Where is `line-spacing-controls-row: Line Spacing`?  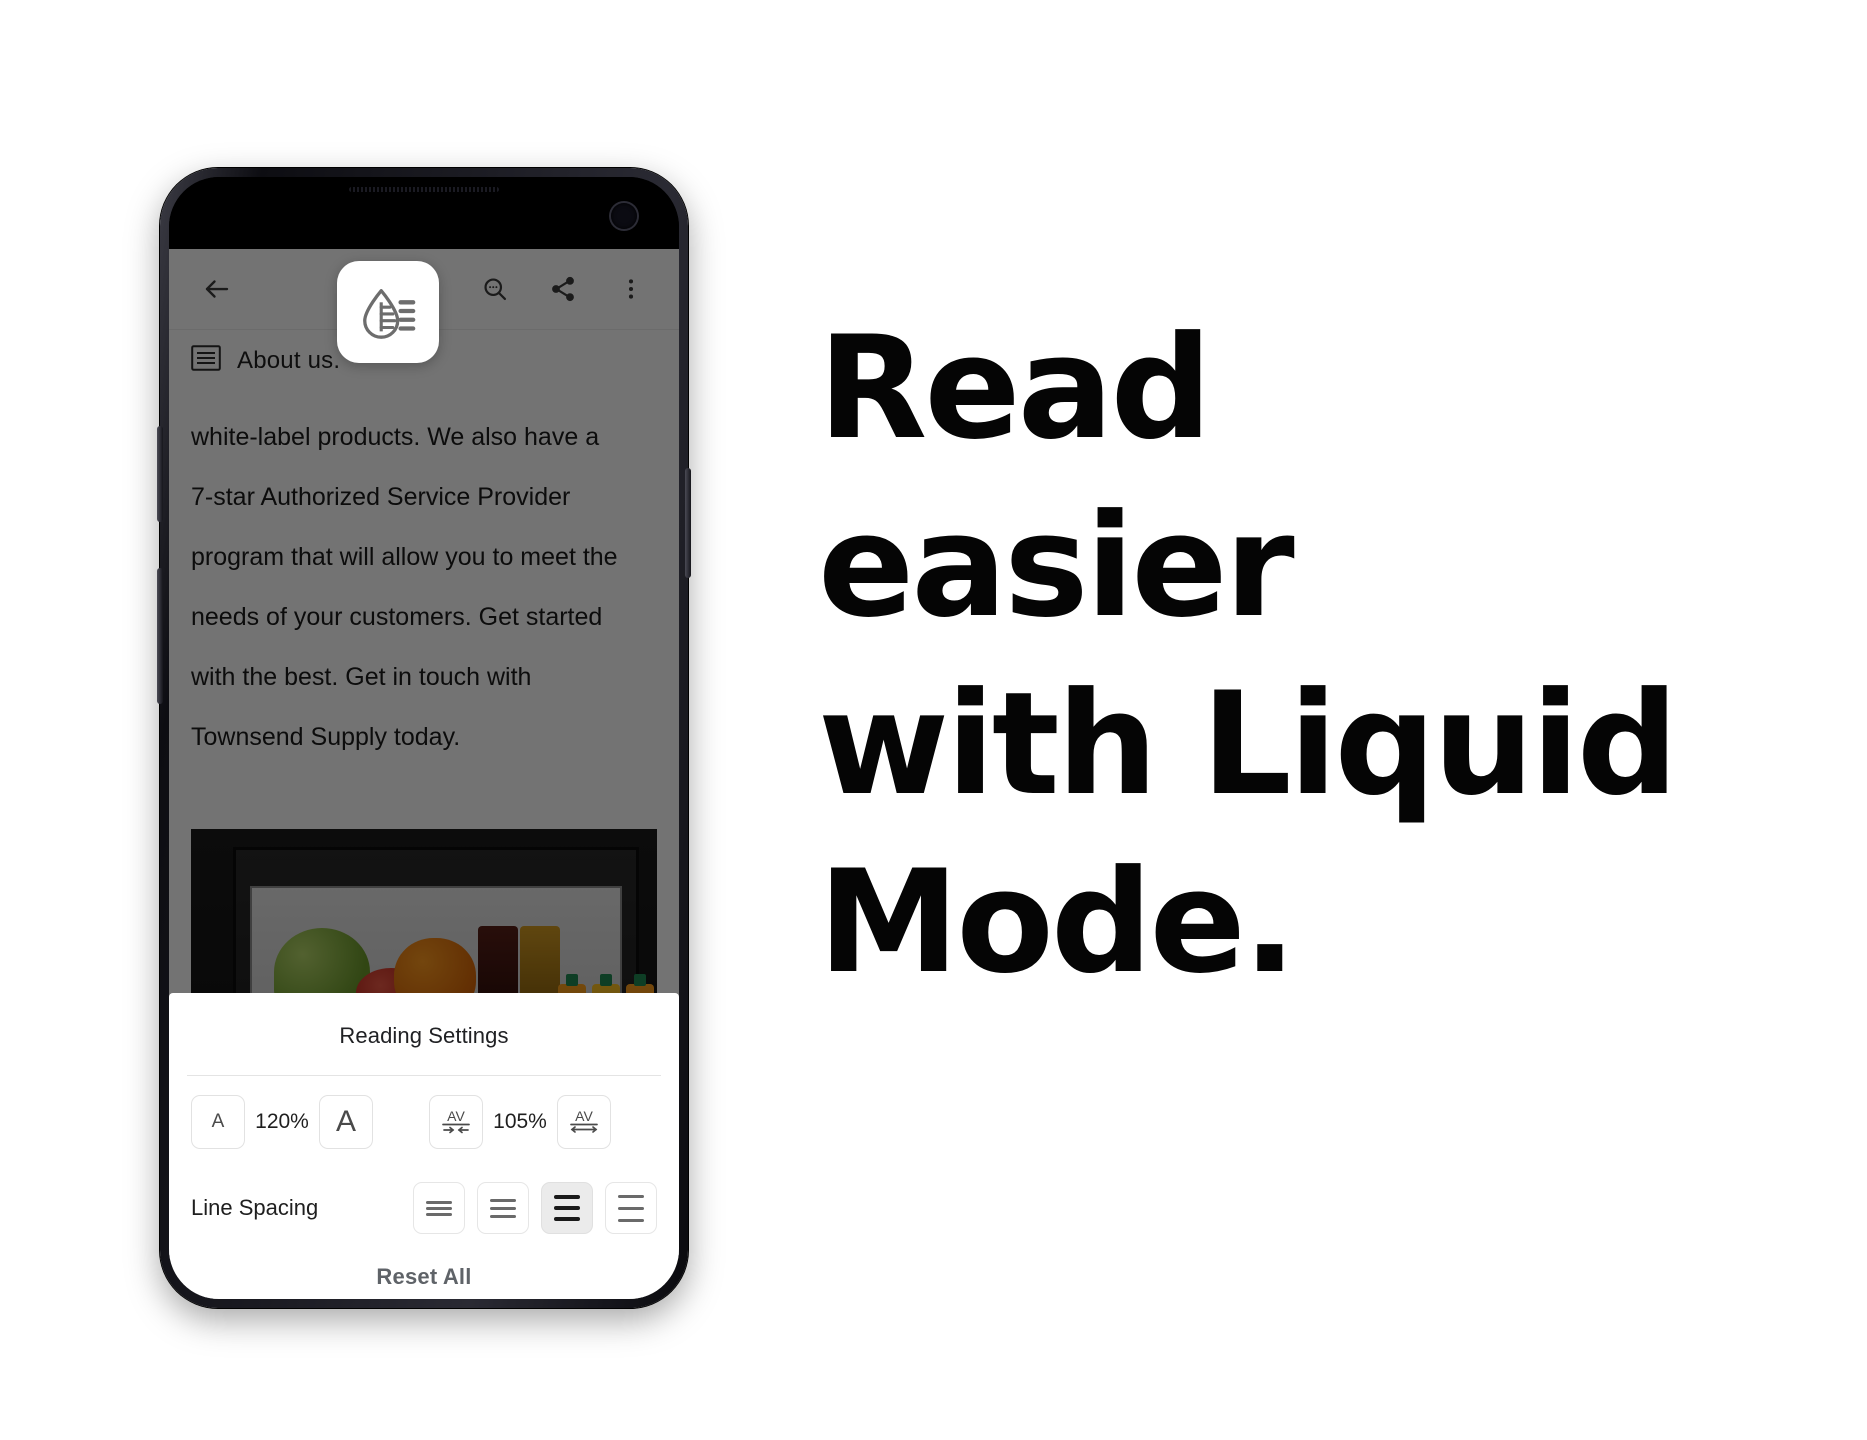
line-spacing-controls-row: Line Spacing is located at coordinates (424, 1208).